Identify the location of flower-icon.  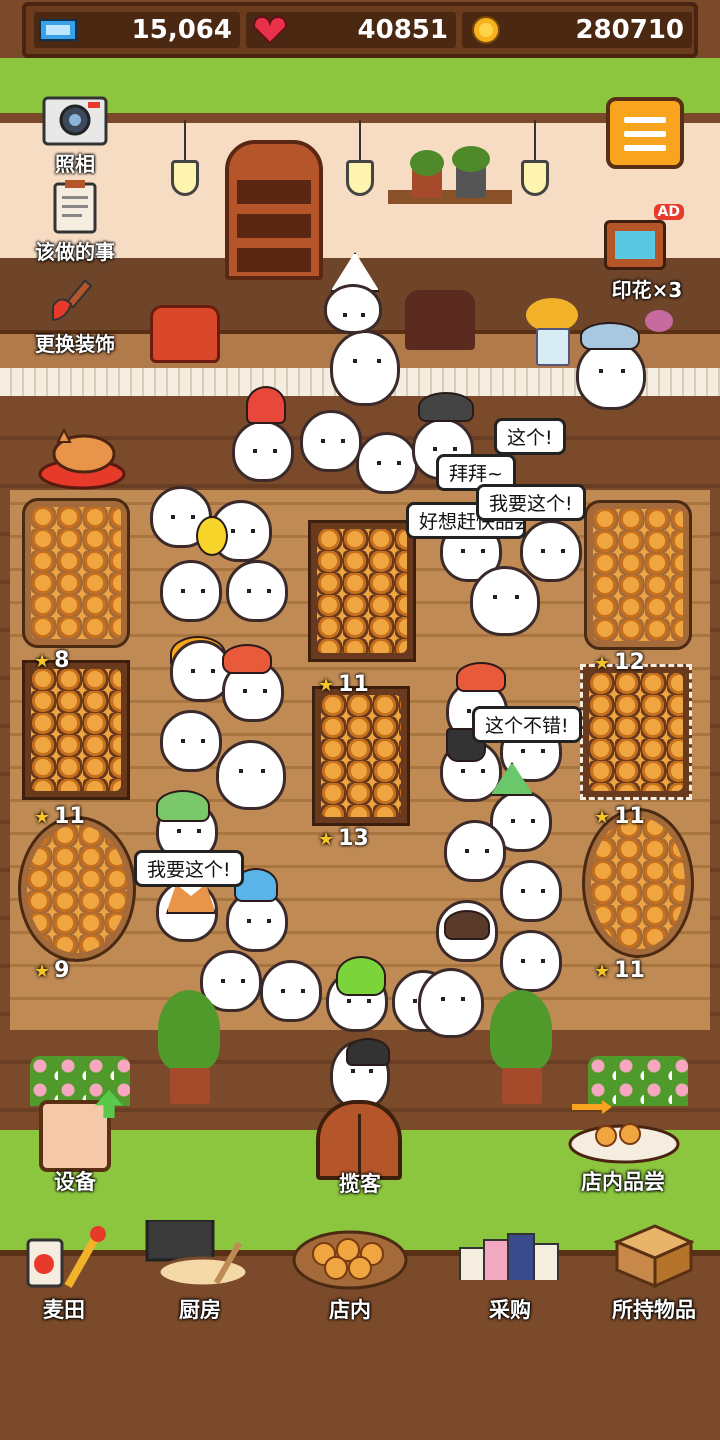
(659, 321).